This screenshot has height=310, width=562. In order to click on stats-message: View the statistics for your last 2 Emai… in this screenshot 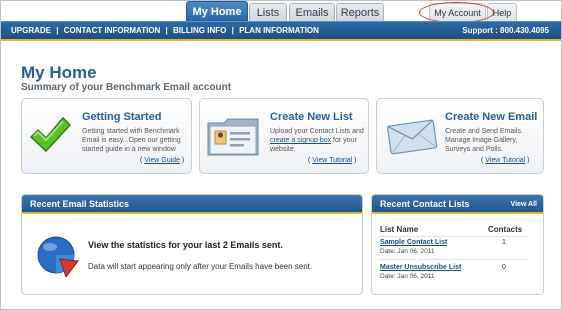, I will do `click(185, 245)`.